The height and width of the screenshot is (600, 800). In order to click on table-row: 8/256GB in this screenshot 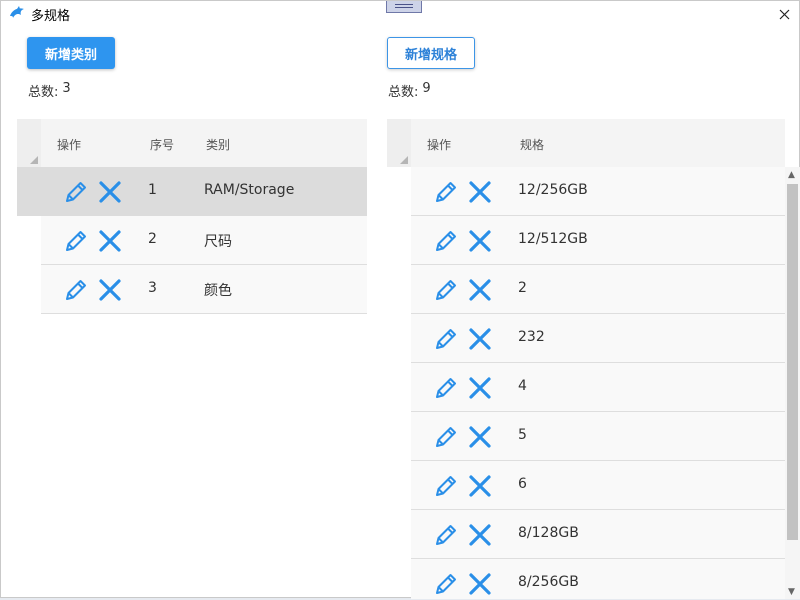, I will do `click(598, 579)`.